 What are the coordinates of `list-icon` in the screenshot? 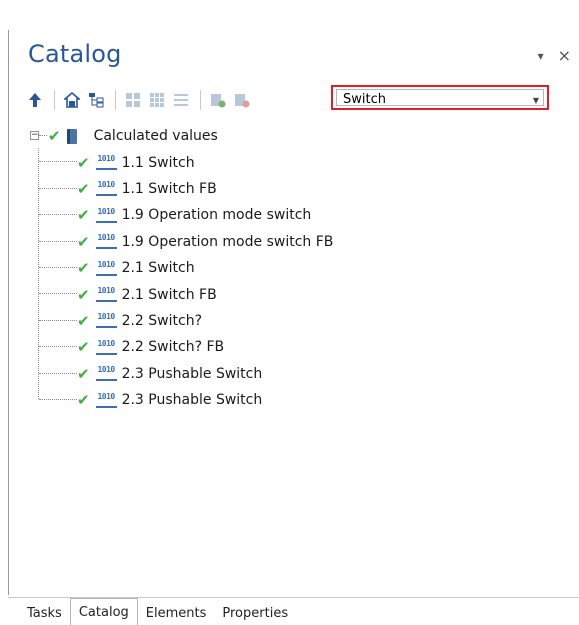 It's located at (181, 100).